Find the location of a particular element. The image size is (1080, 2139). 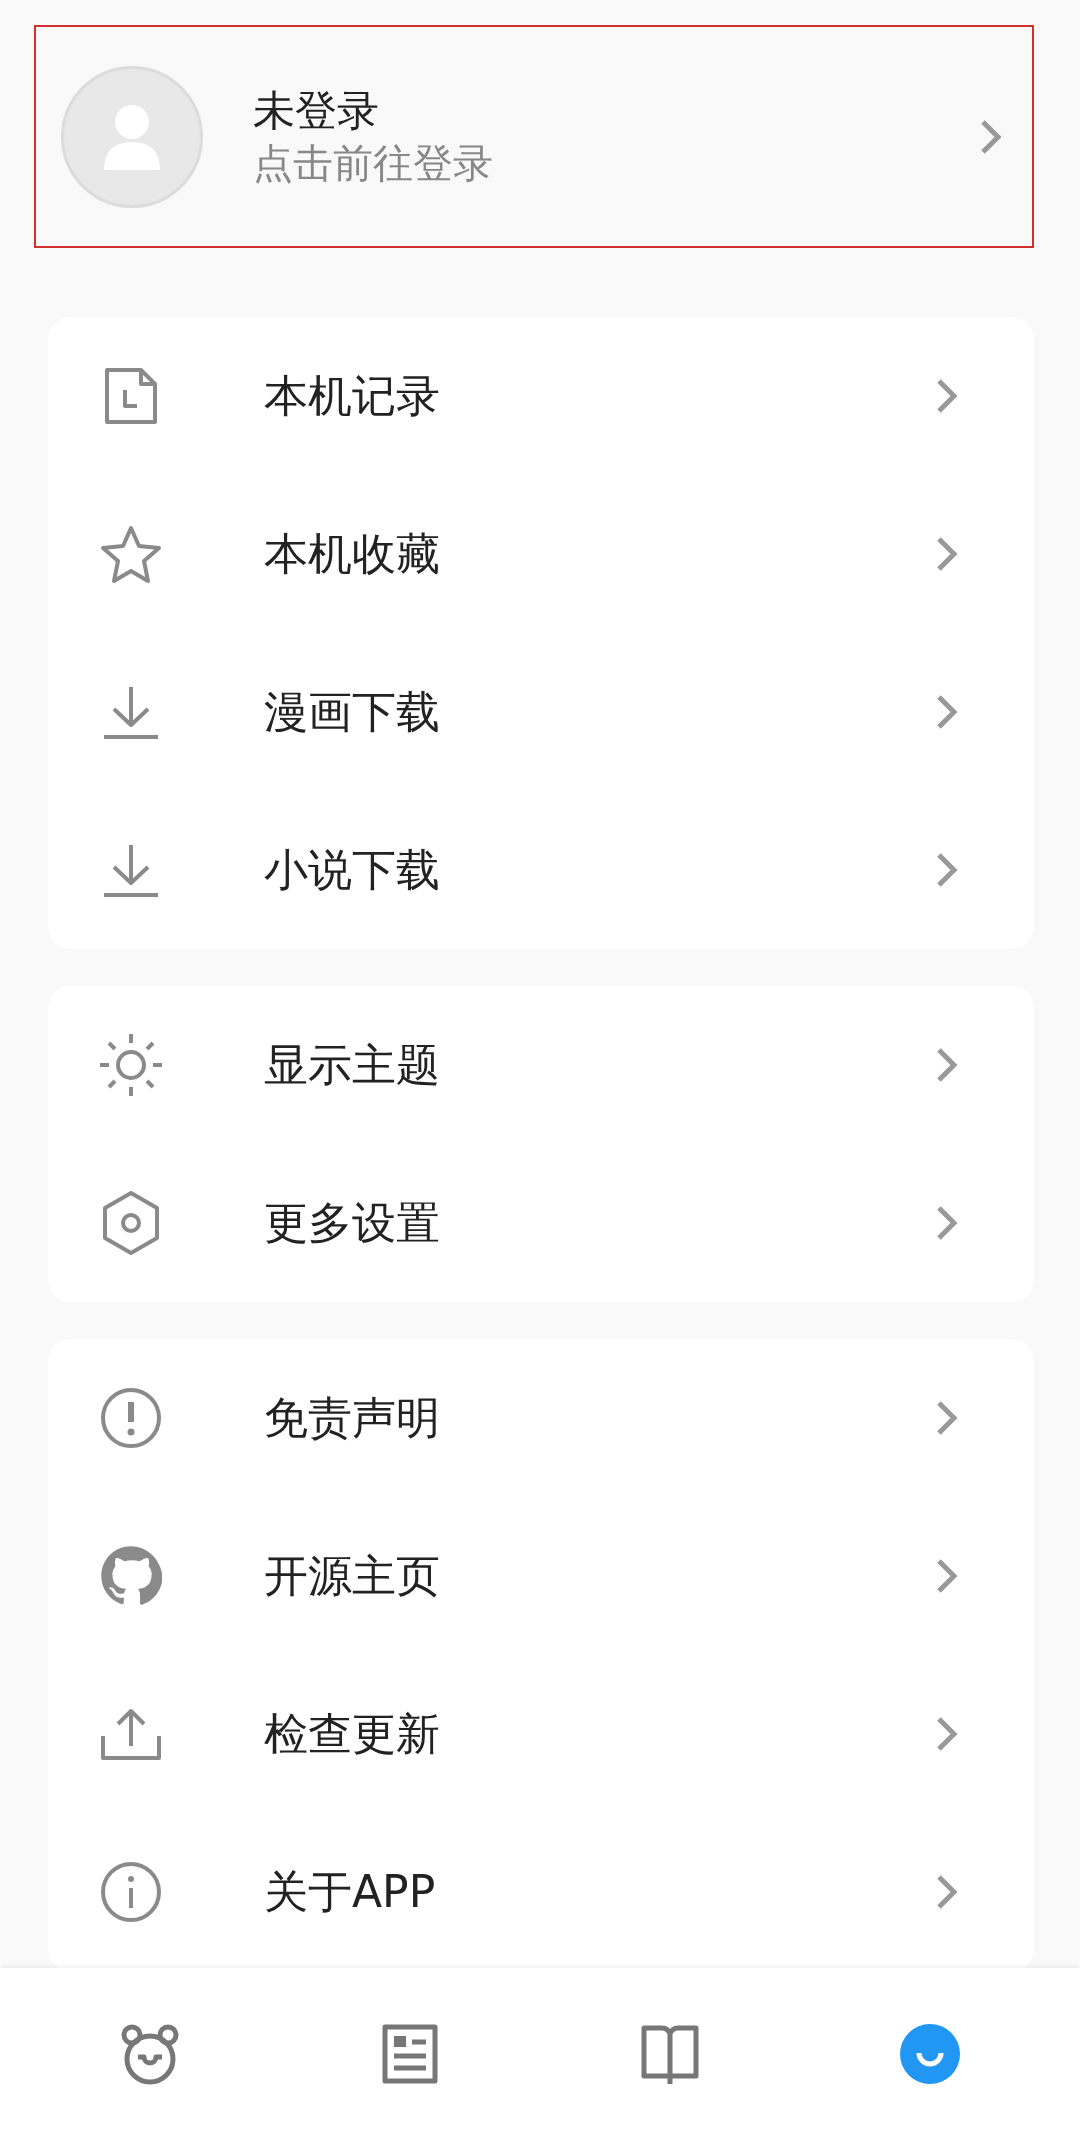

menu-item-label: 显示主题 is located at coordinates (352, 1064).